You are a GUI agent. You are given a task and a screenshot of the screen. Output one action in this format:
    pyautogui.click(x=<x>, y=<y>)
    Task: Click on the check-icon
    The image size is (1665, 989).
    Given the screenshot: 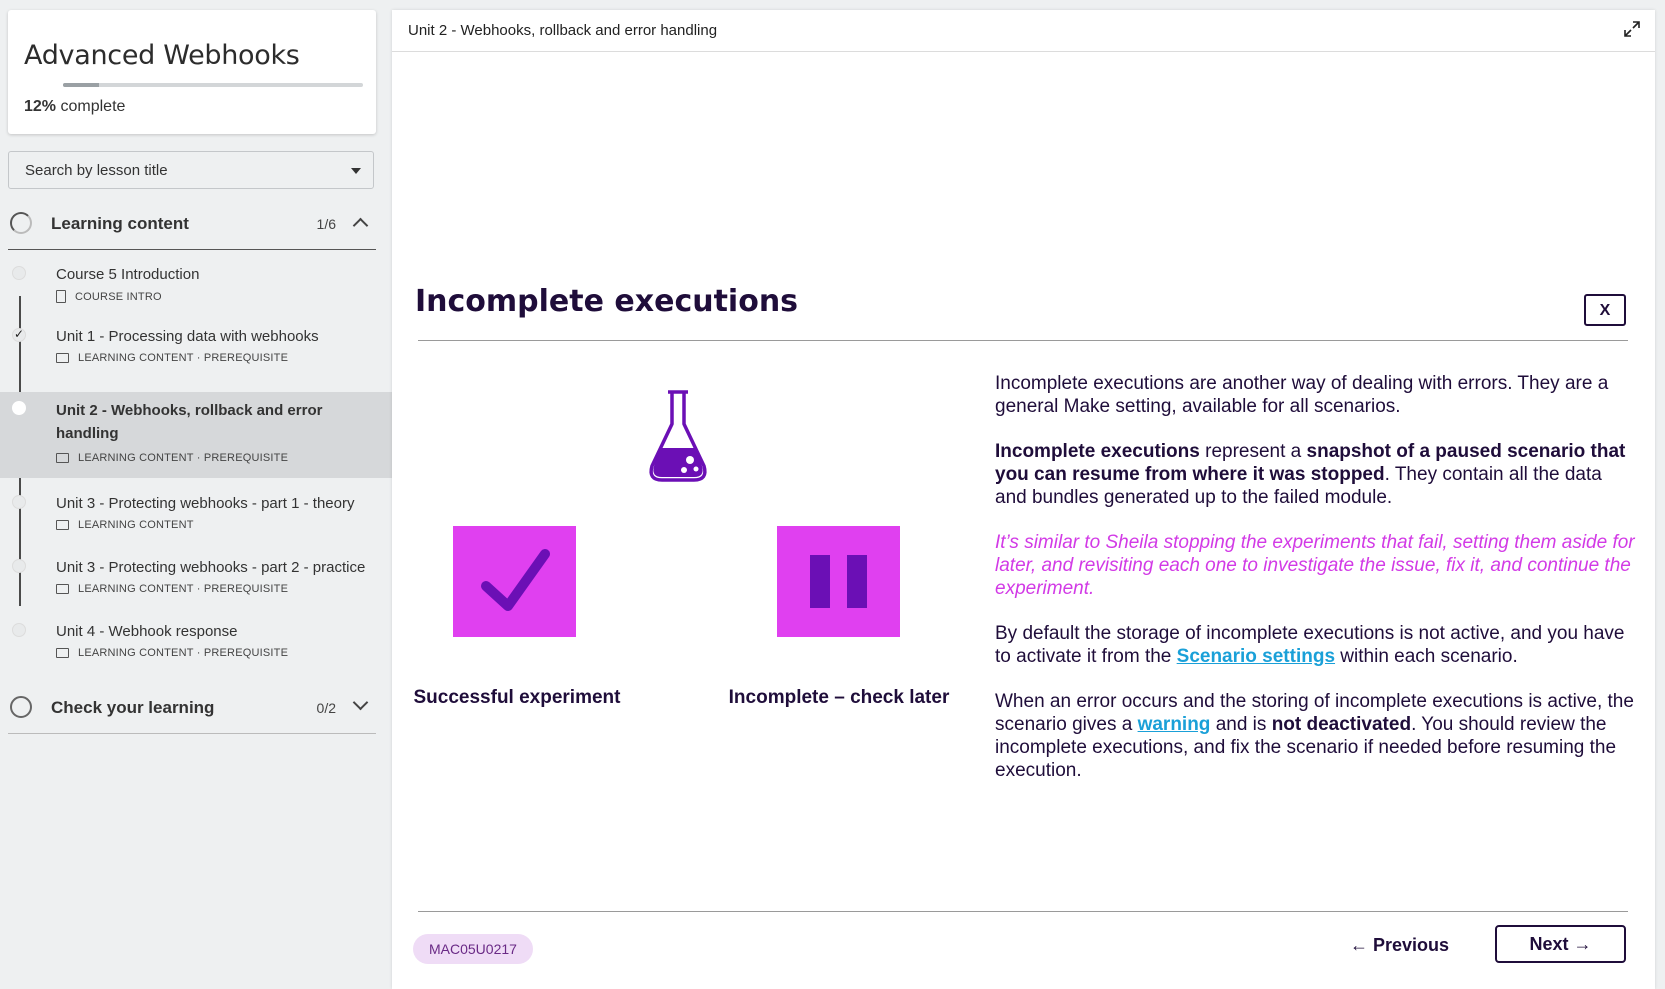 What is the action you would take?
    pyautogui.click(x=515, y=580)
    